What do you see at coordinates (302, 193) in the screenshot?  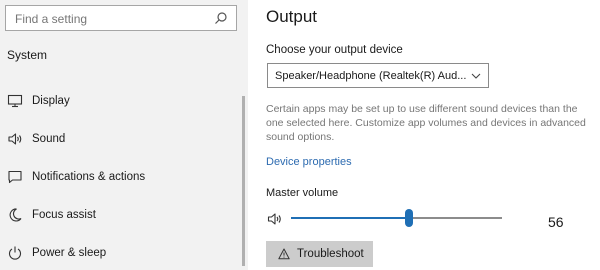 I see `master-volume-label: Master volume` at bounding box center [302, 193].